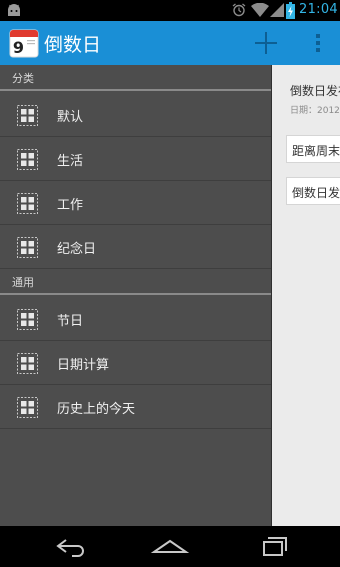 Image resolution: width=340 pixels, height=567 pixels. What do you see at coordinates (136, 203) in the screenshot?
I see `drawer-item-work: 工作` at bounding box center [136, 203].